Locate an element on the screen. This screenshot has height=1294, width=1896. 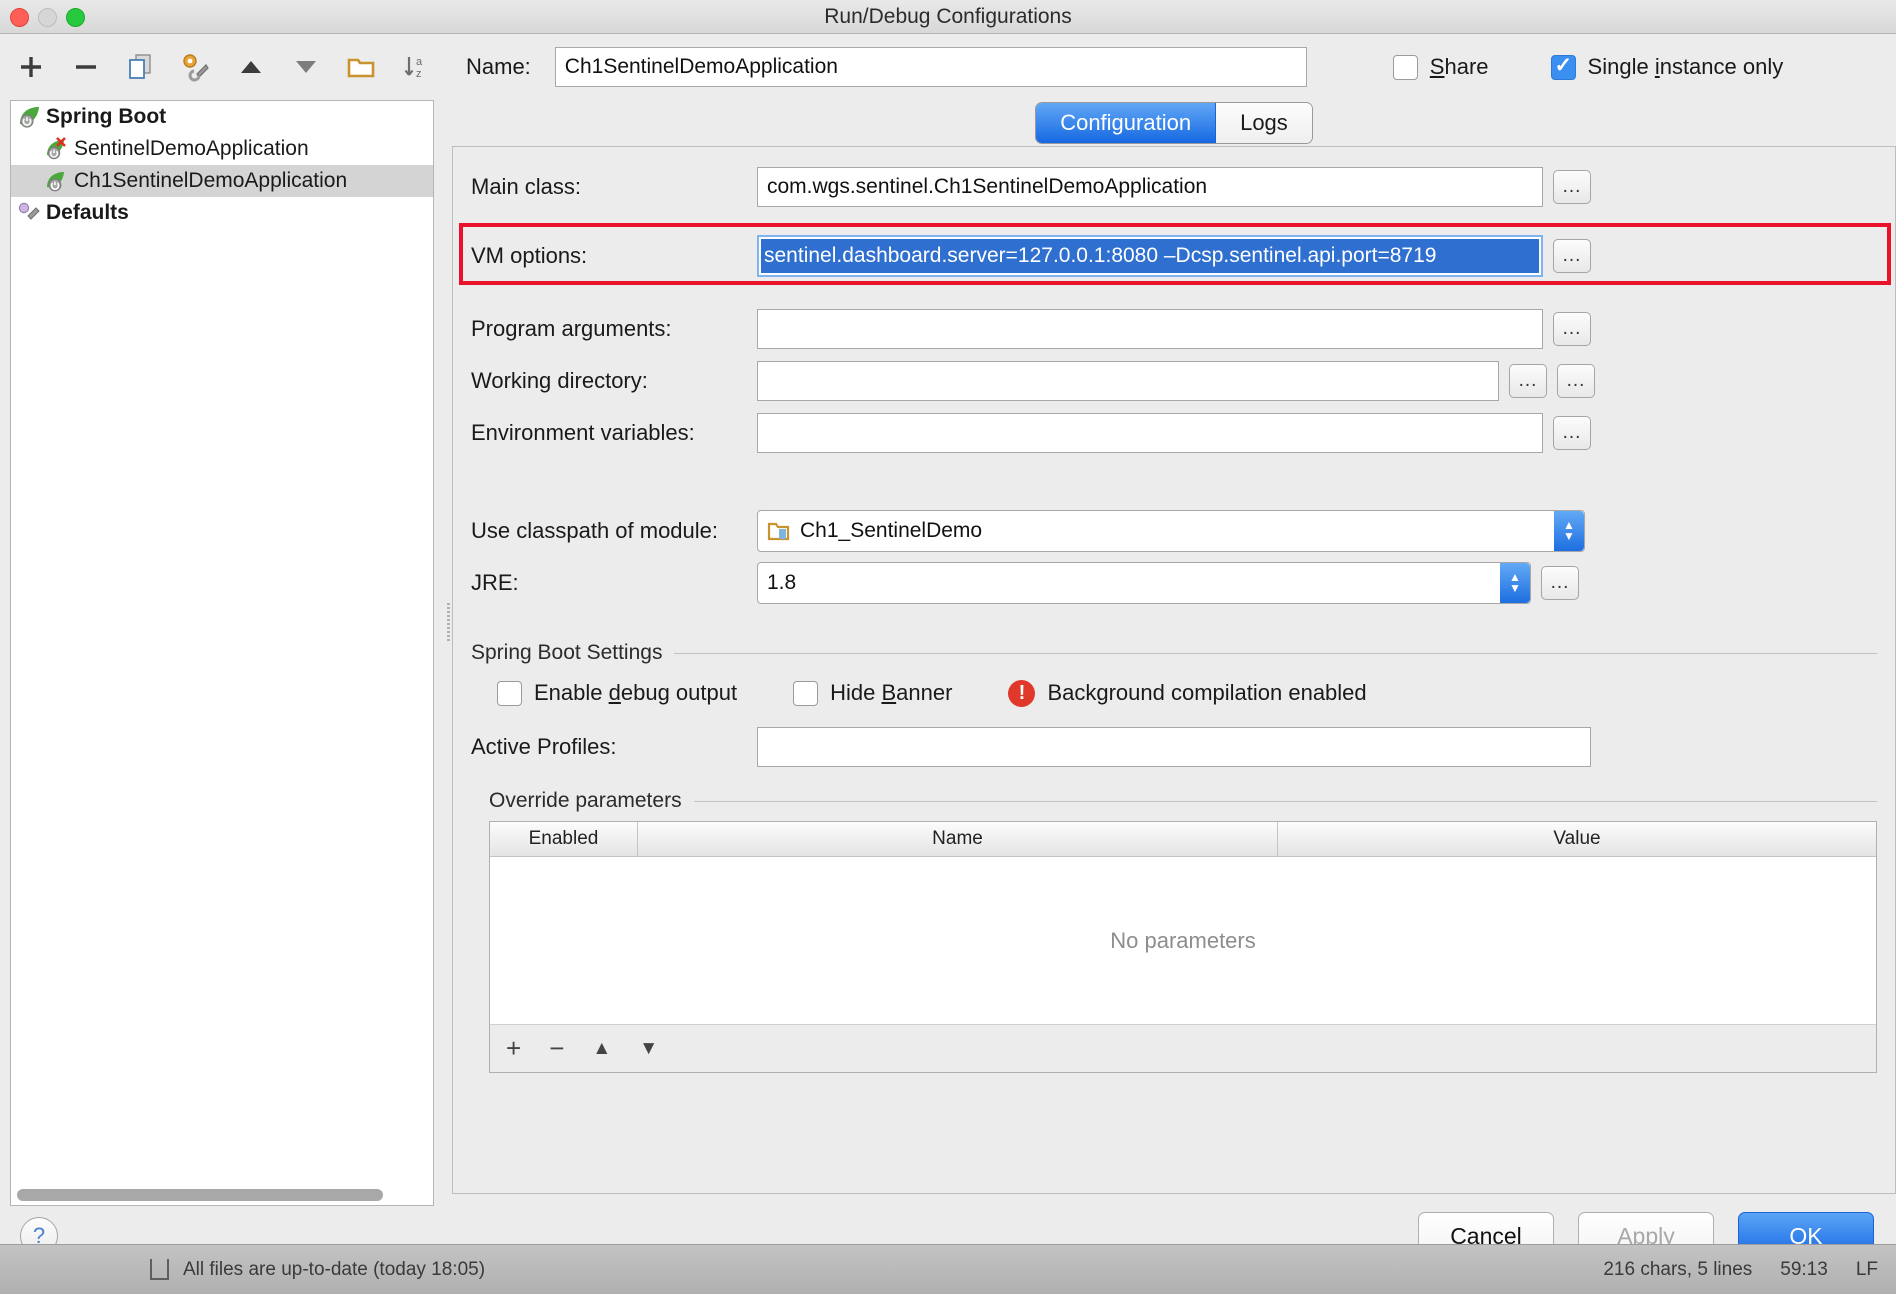
spring-boot-settings-section: Spring Boot Settings is located at coordinates (1174, 653).